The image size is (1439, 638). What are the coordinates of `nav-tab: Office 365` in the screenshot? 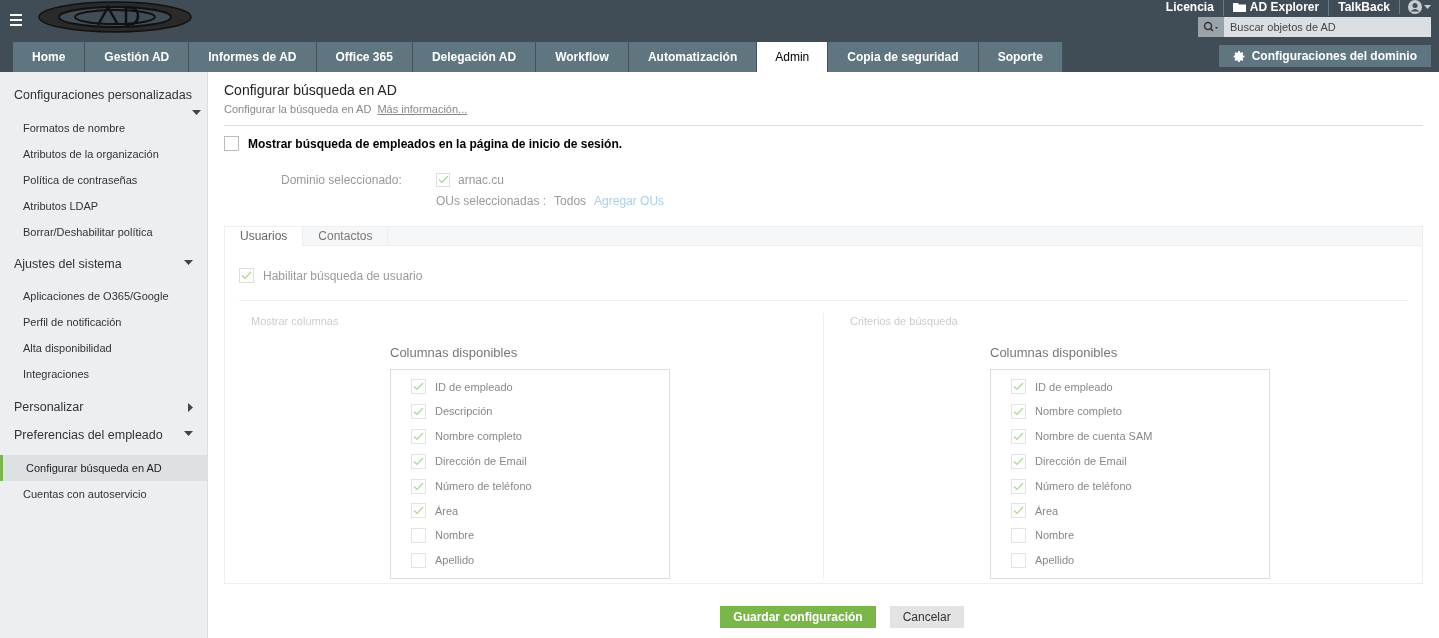 It's located at (364, 57).